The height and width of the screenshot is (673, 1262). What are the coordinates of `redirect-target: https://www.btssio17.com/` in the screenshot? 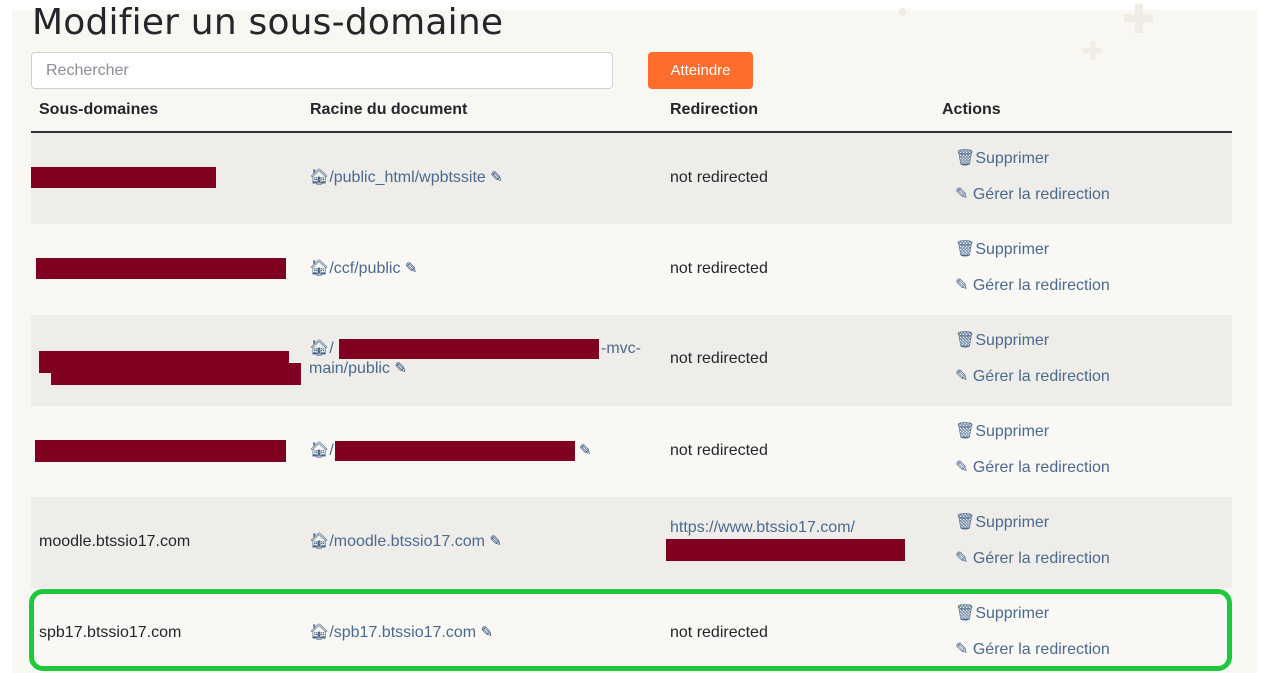 It's located at (762, 528).